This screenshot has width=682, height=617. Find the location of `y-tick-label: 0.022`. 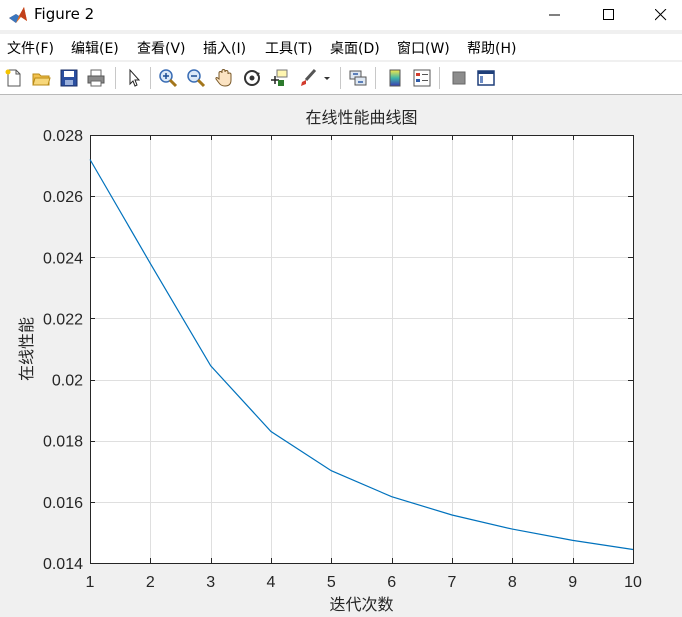

y-tick-label: 0.022 is located at coordinates (63, 319).